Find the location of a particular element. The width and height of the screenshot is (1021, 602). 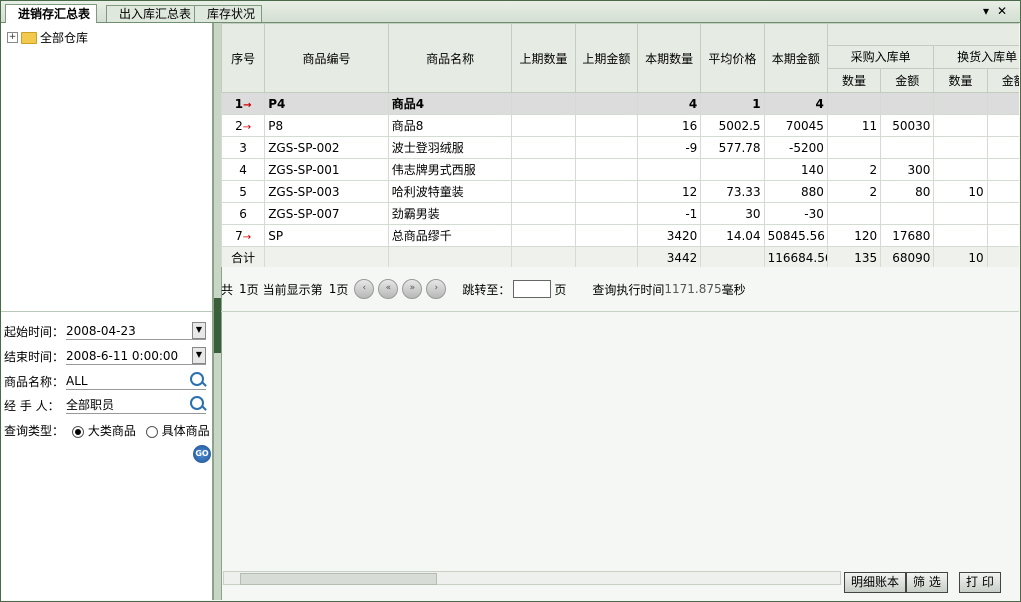

next-page-icon: » is located at coordinates (412, 289).